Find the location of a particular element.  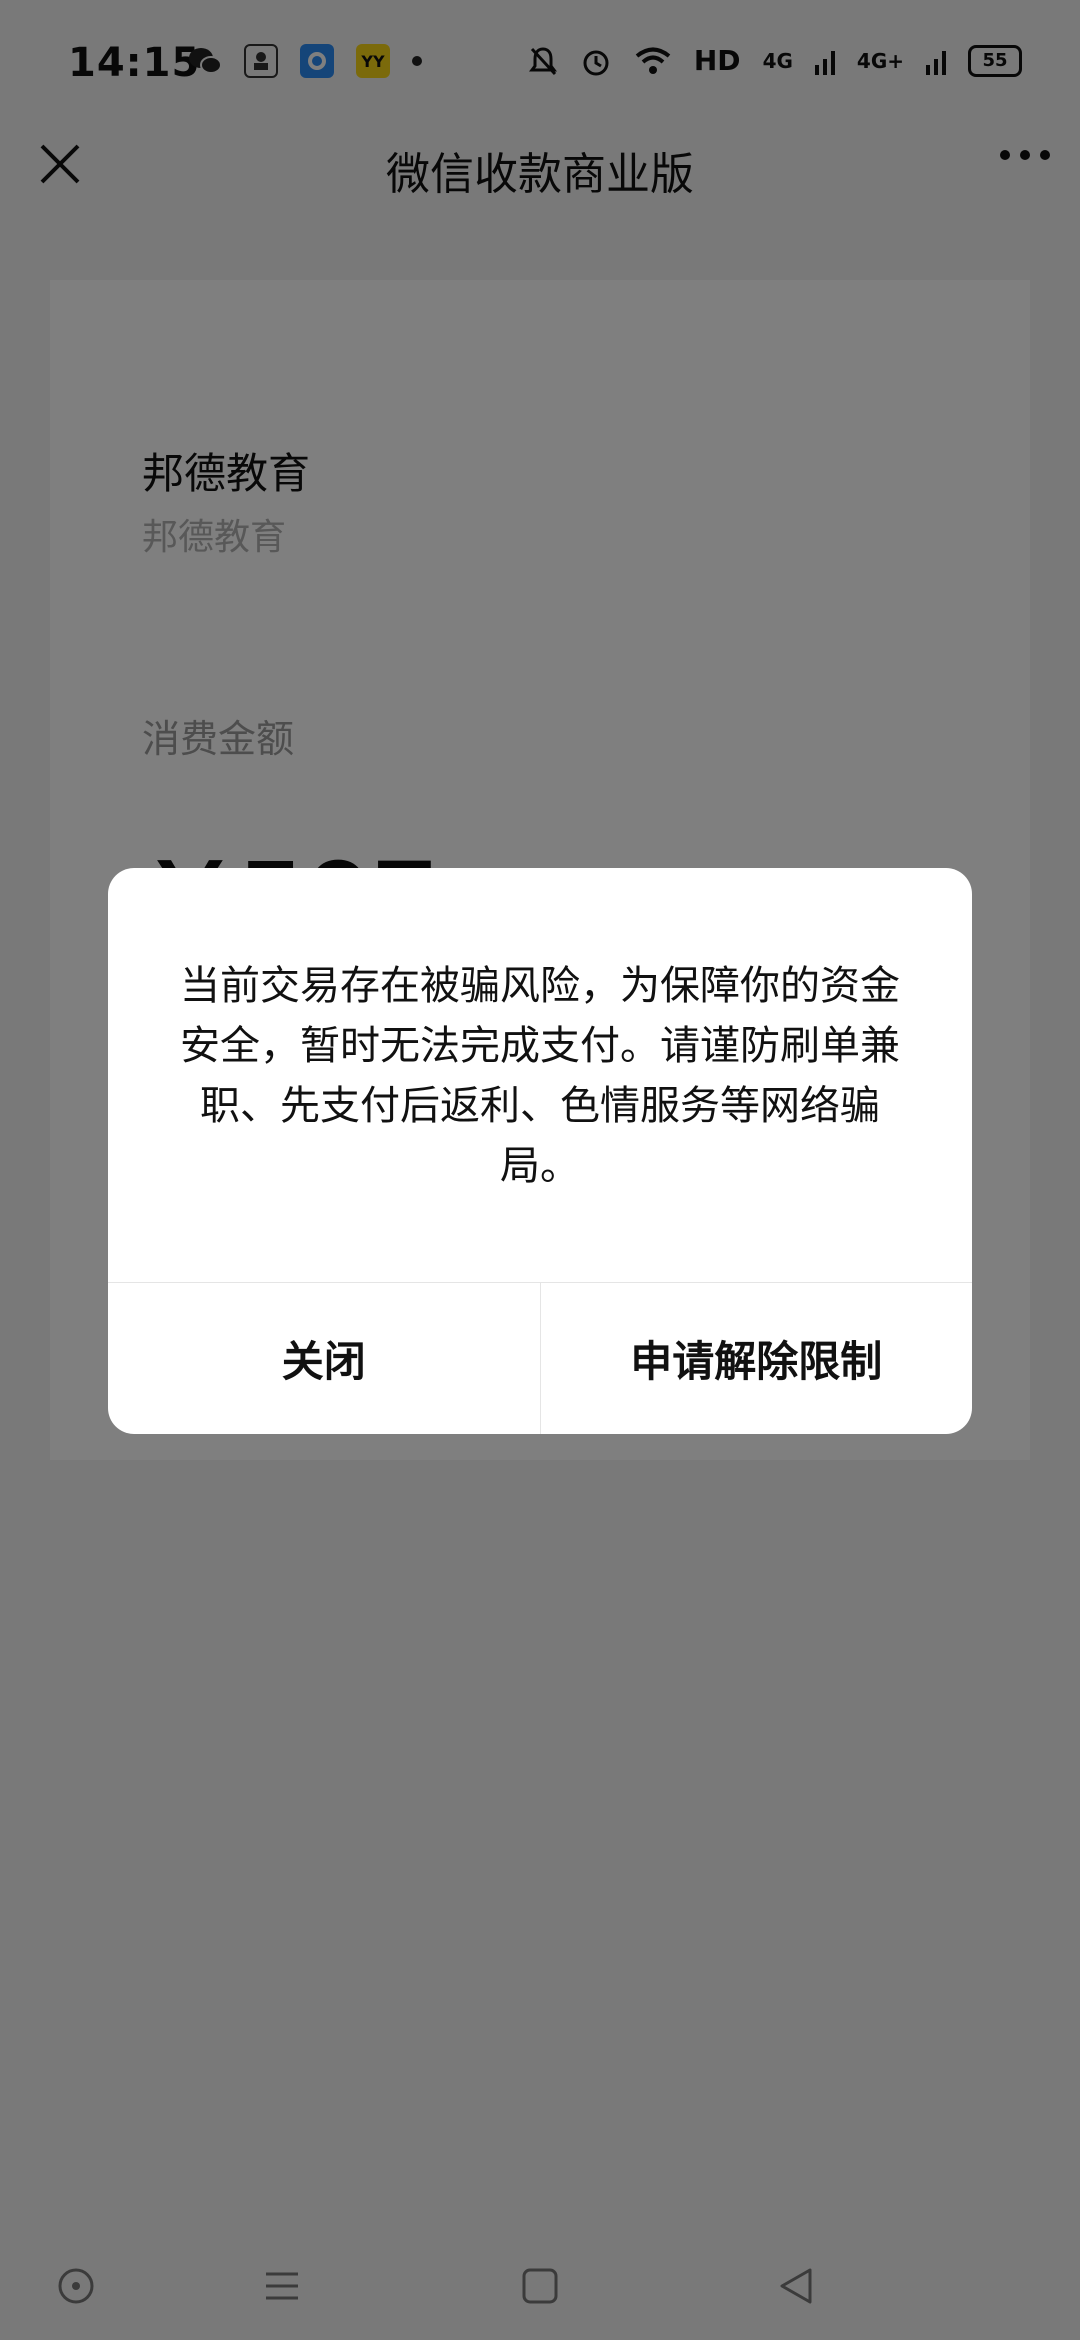

request-lift-restriction-button: 申请解除限制 is located at coordinates (757, 1358).